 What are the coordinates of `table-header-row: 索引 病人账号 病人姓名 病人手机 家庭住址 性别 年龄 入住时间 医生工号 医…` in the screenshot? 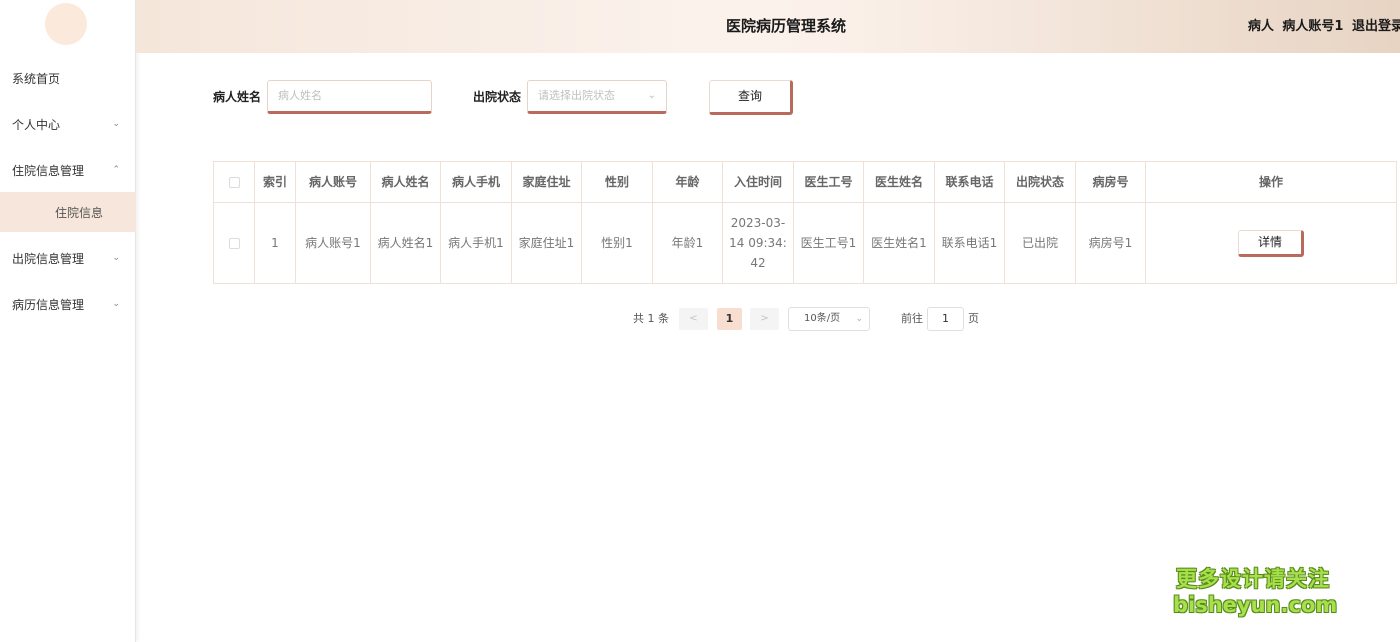 It's located at (805, 182).